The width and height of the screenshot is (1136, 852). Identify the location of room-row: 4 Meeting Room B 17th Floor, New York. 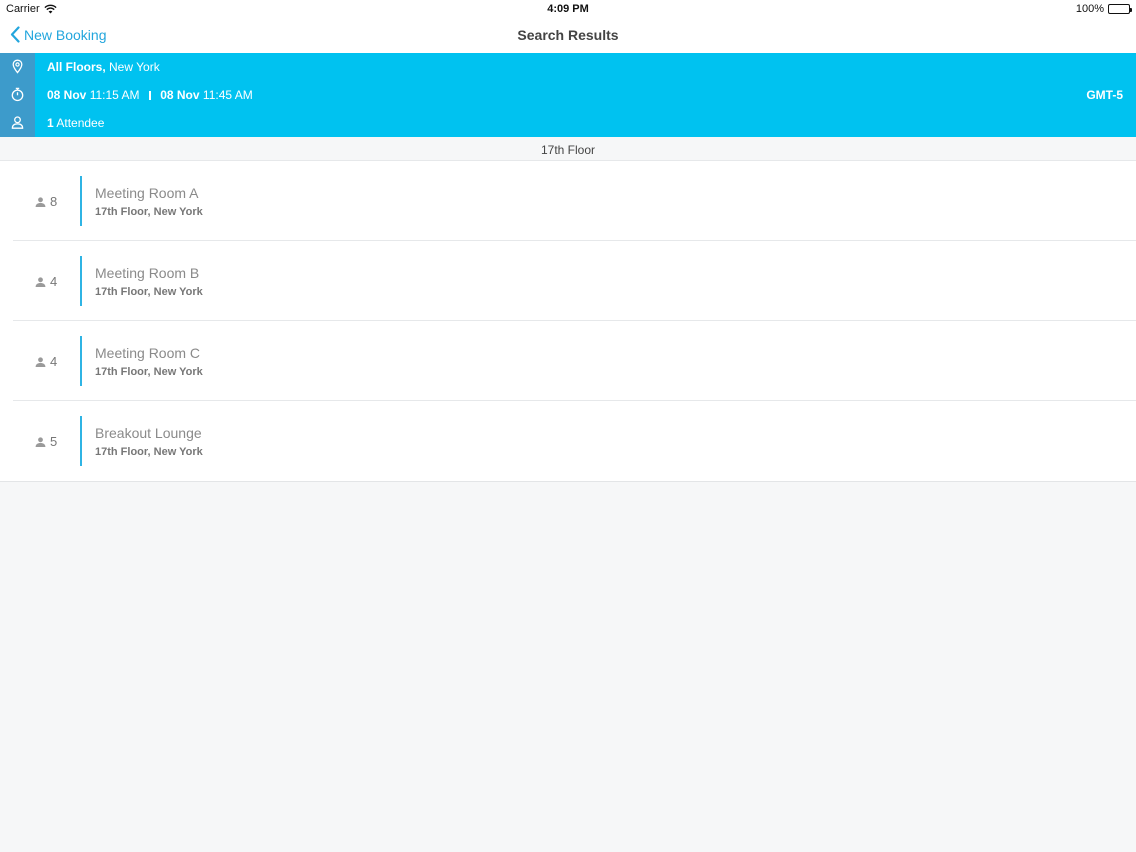
(568, 281).